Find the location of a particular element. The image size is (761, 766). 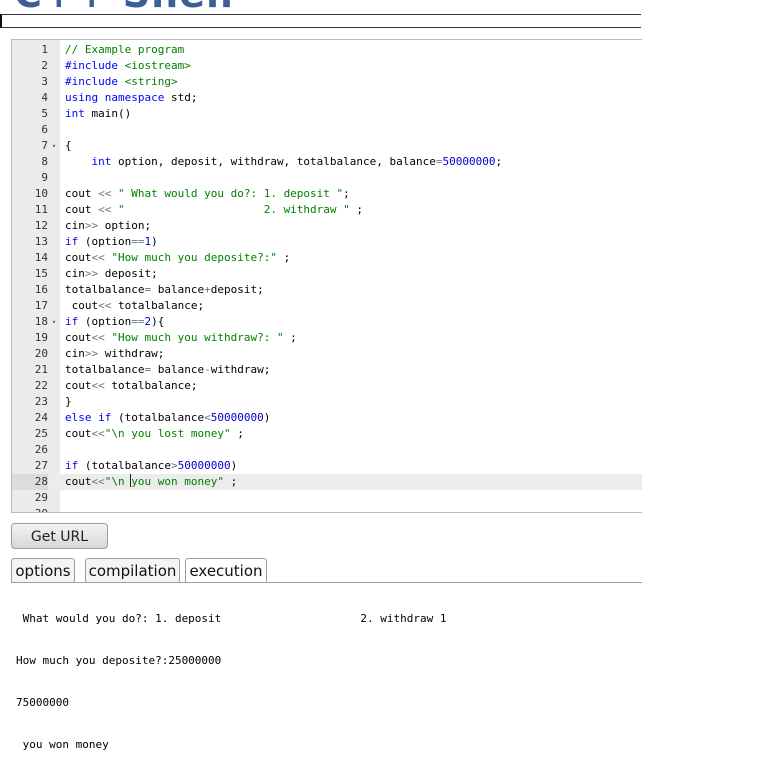

url-field is located at coordinates (320, 21).